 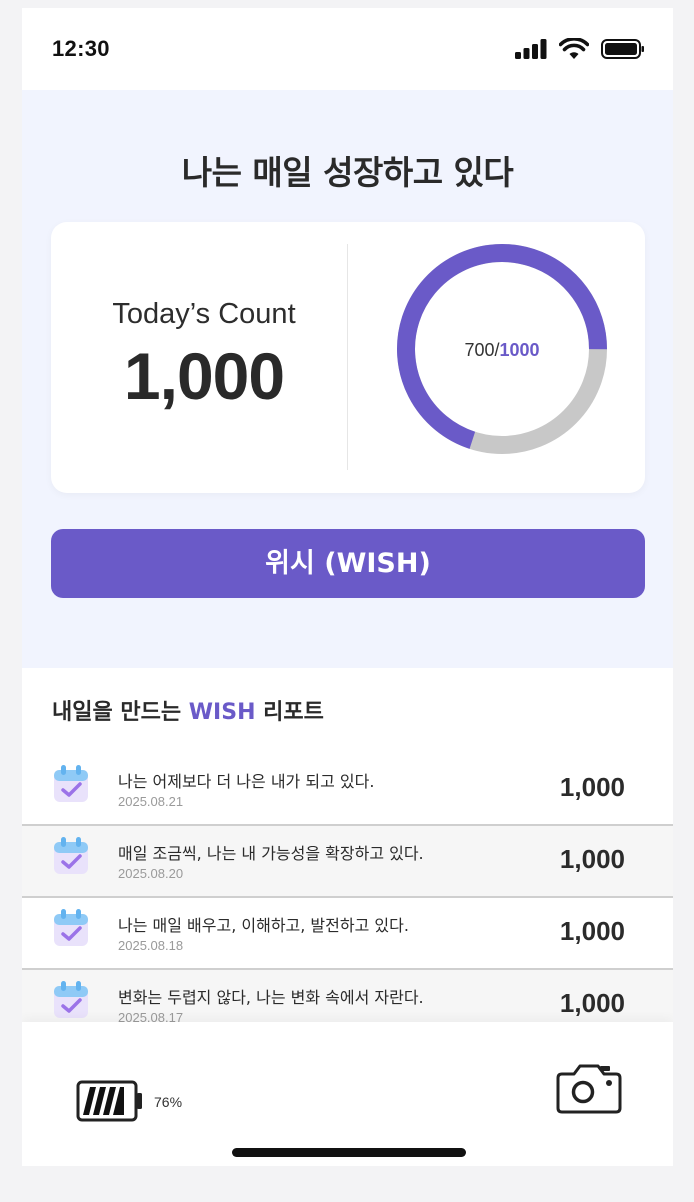 I want to click on battery-icon, so click(x=622, y=49).